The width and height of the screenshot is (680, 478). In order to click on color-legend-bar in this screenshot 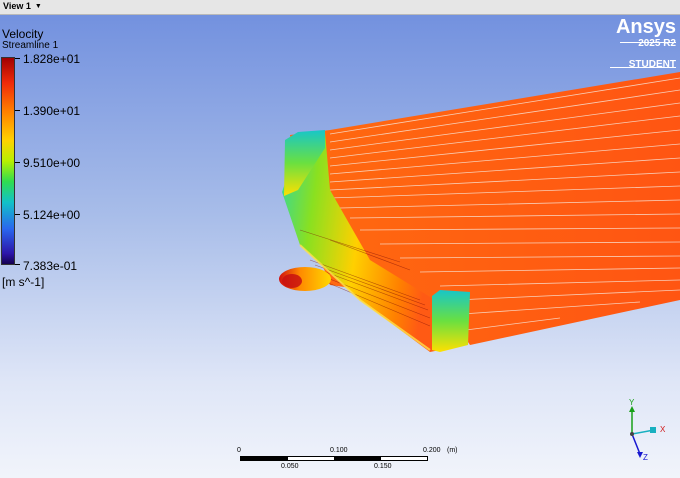, I will do `click(8, 161)`.